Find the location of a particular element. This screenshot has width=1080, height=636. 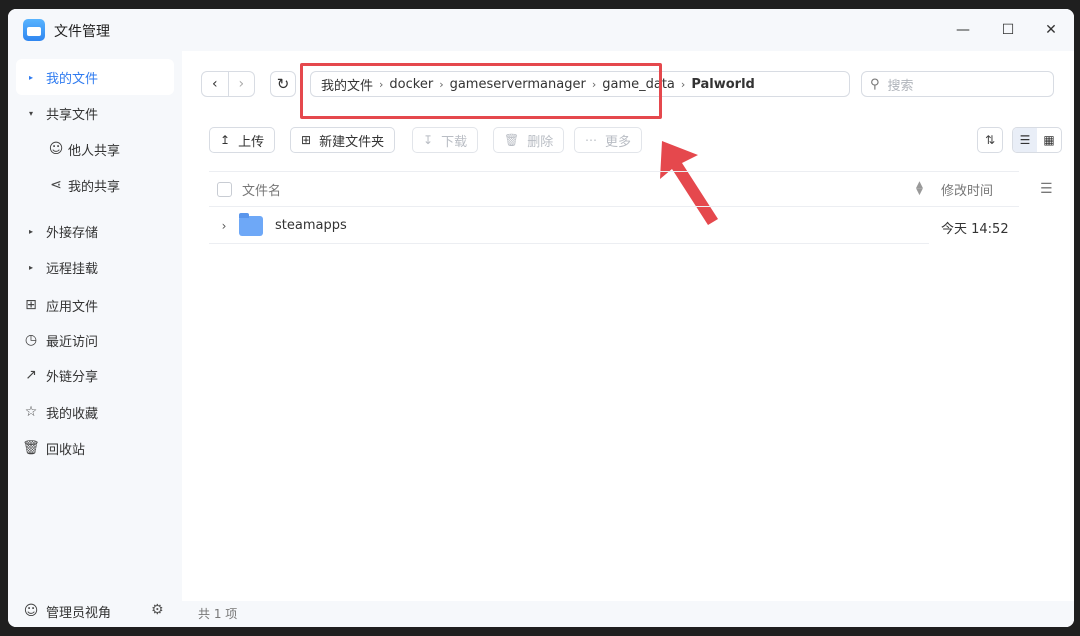

folder-icon is located at coordinates (251, 224).